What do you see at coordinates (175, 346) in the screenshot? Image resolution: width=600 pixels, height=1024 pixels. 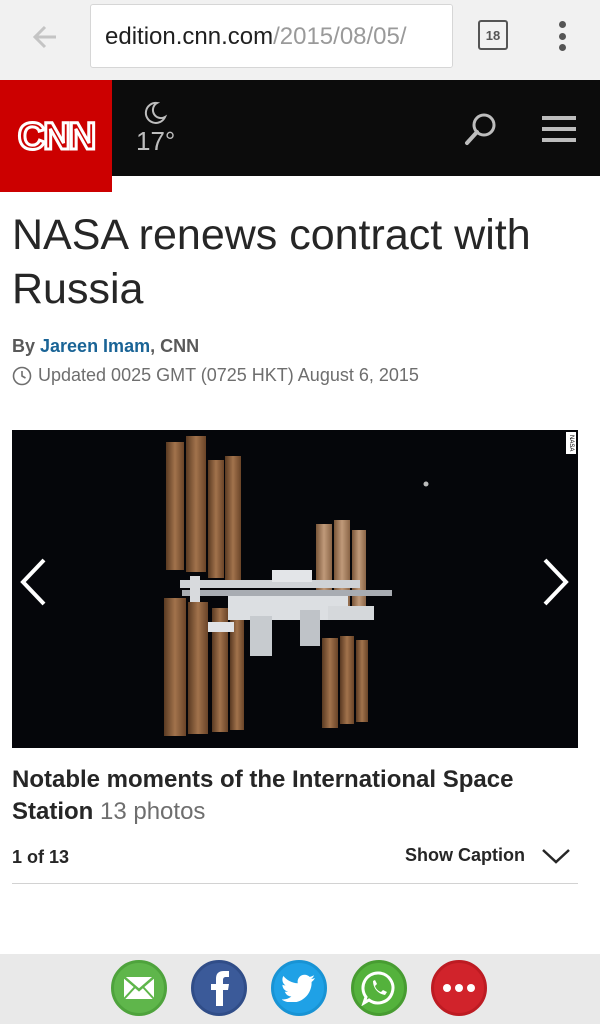 I see `byline-source: , CNN` at bounding box center [175, 346].